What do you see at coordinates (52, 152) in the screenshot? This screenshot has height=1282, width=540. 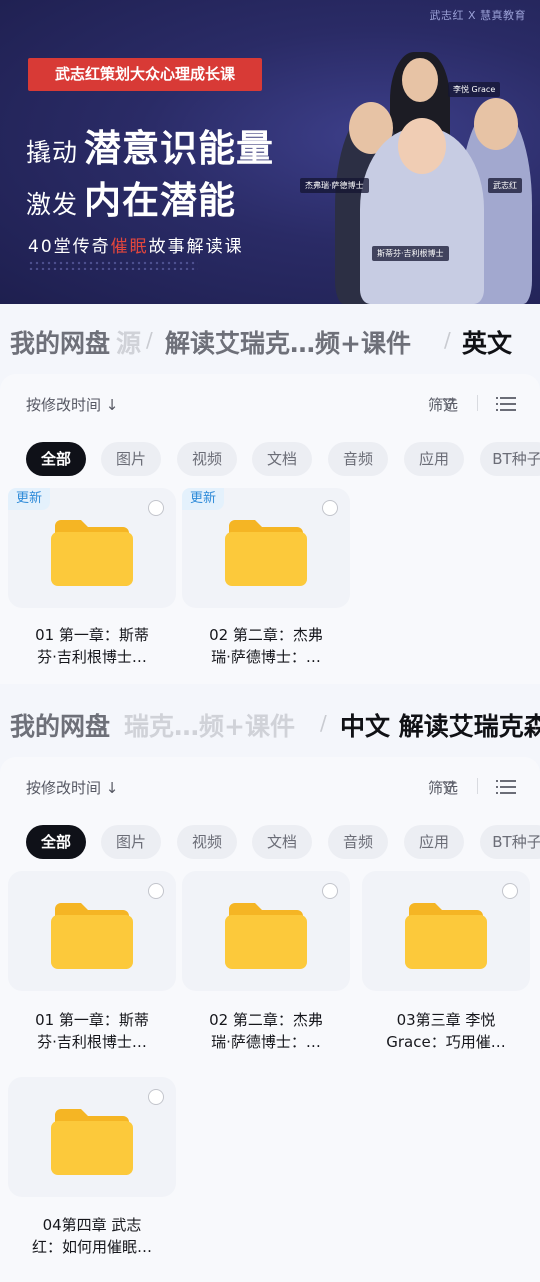 I see `headline-1-prefix: 撬动` at bounding box center [52, 152].